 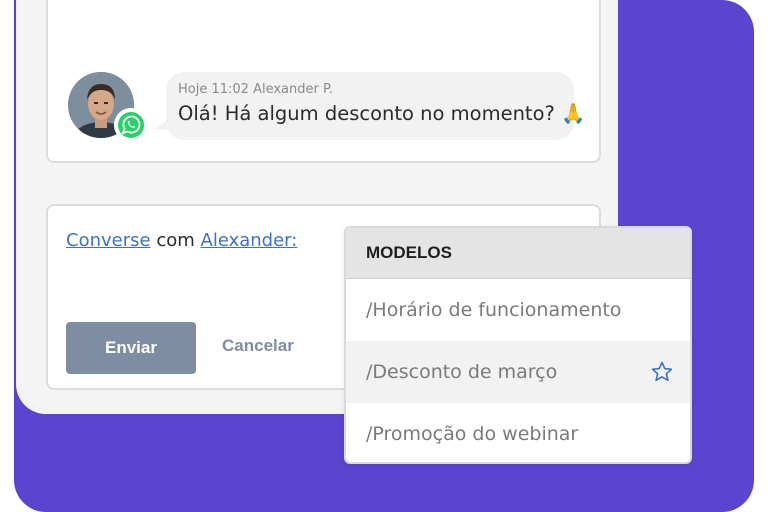 What do you see at coordinates (213, 89) in the screenshot?
I see `message-timestamp: Hoje 11:02` at bounding box center [213, 89].